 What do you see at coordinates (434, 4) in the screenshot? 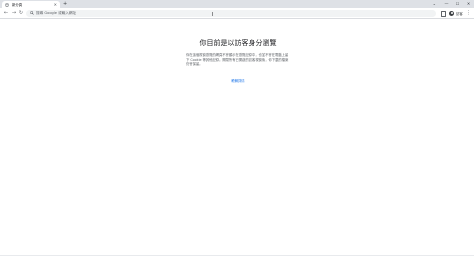
I see `chevron-down-icon: ⌄` at bounding box center [434, 4].